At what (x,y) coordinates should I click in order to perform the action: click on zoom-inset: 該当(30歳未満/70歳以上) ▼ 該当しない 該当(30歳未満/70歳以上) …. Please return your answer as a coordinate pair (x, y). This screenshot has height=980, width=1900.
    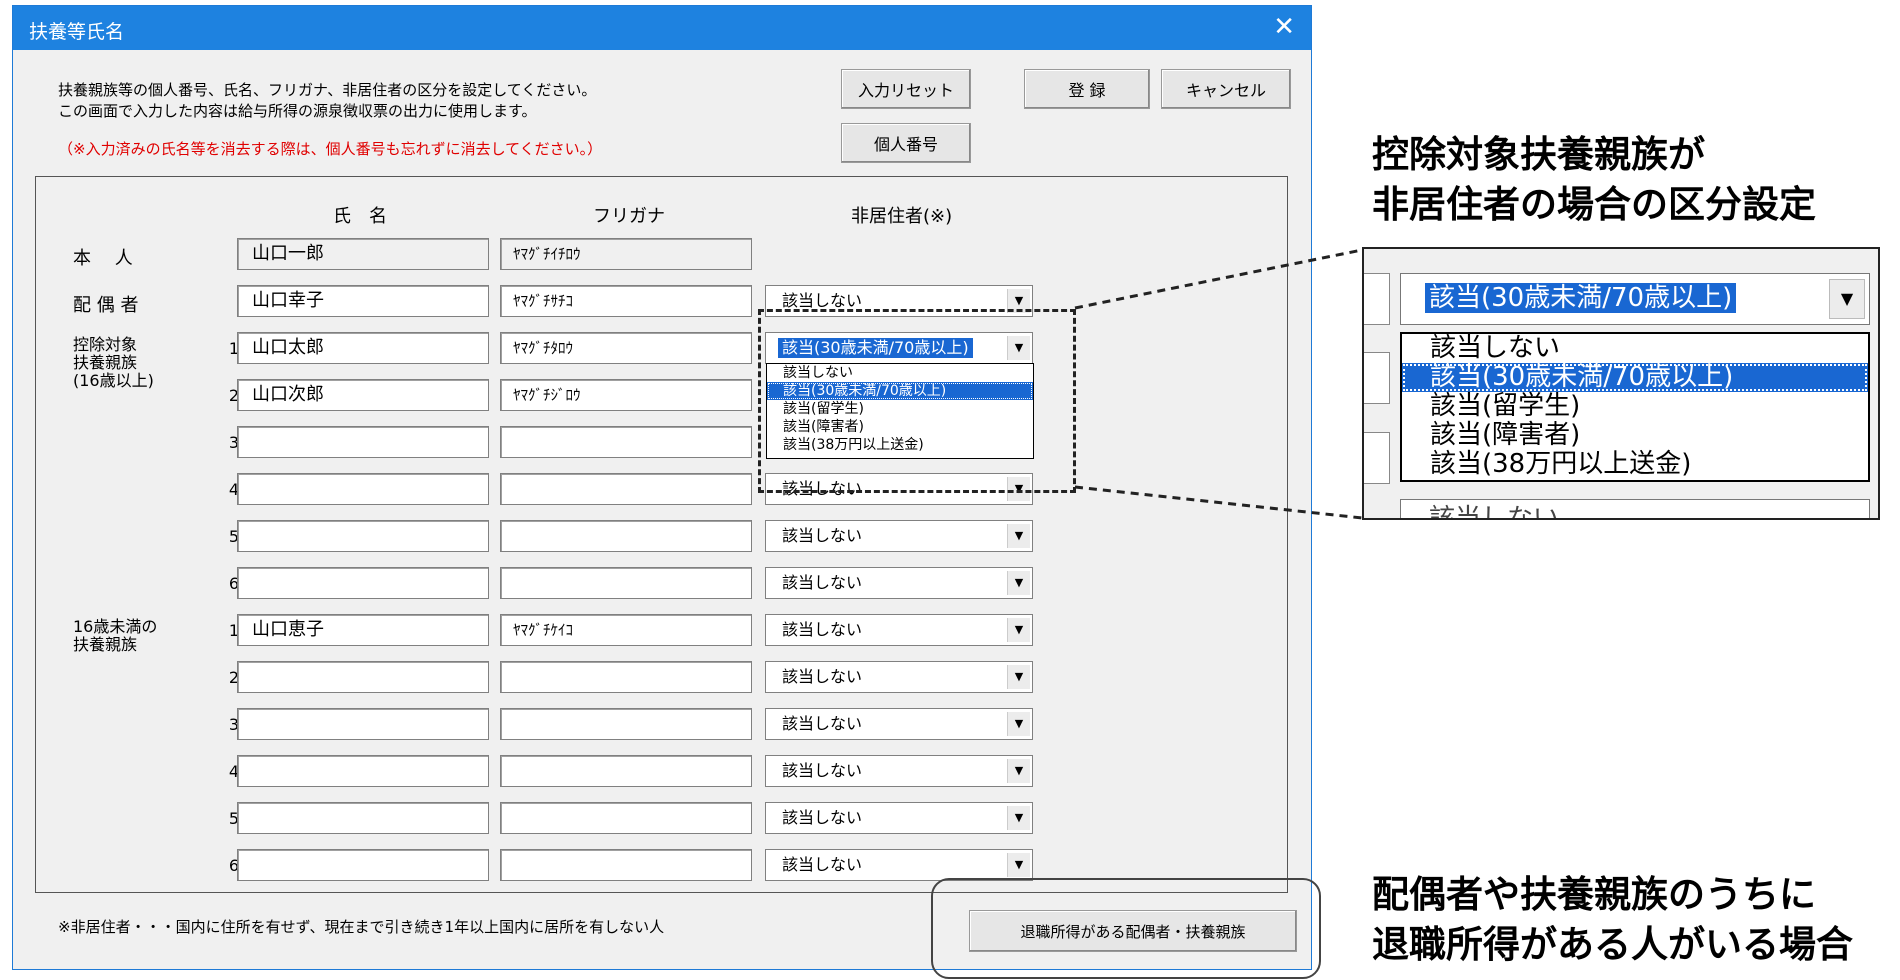
    Looking at the image, I should click on (1621, 383).